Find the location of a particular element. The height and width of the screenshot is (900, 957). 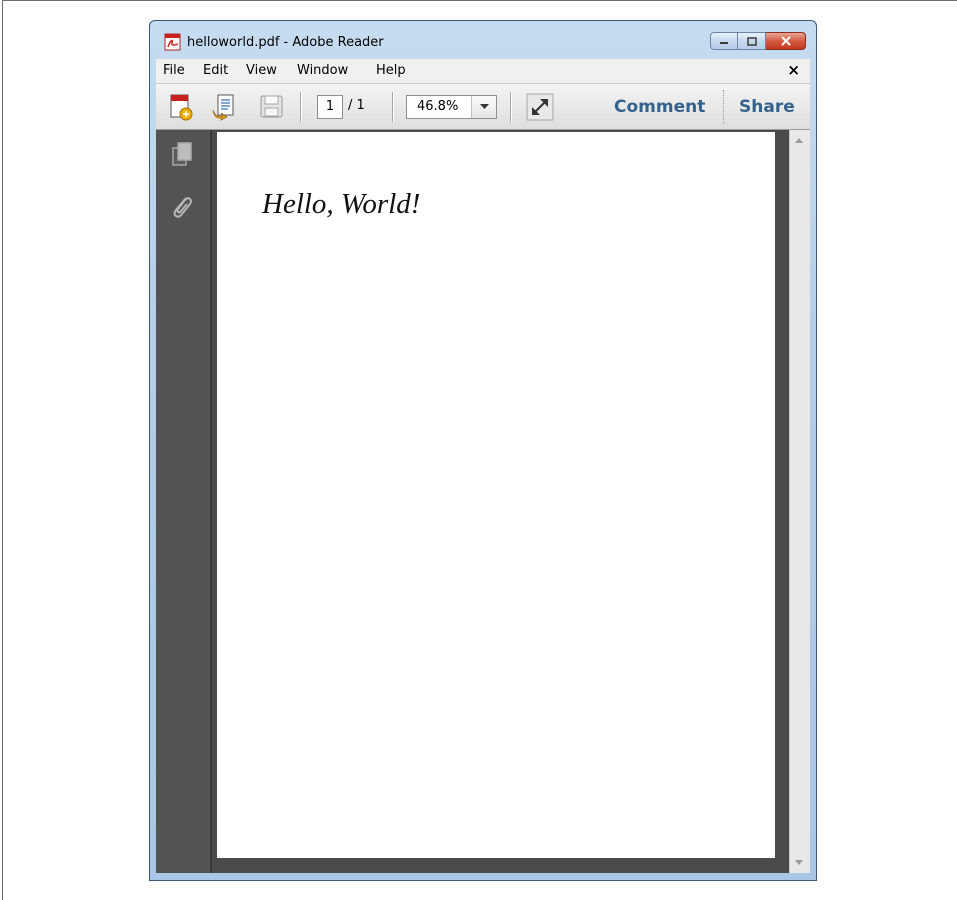

maximize-icon is located at coordinates (751, 41).